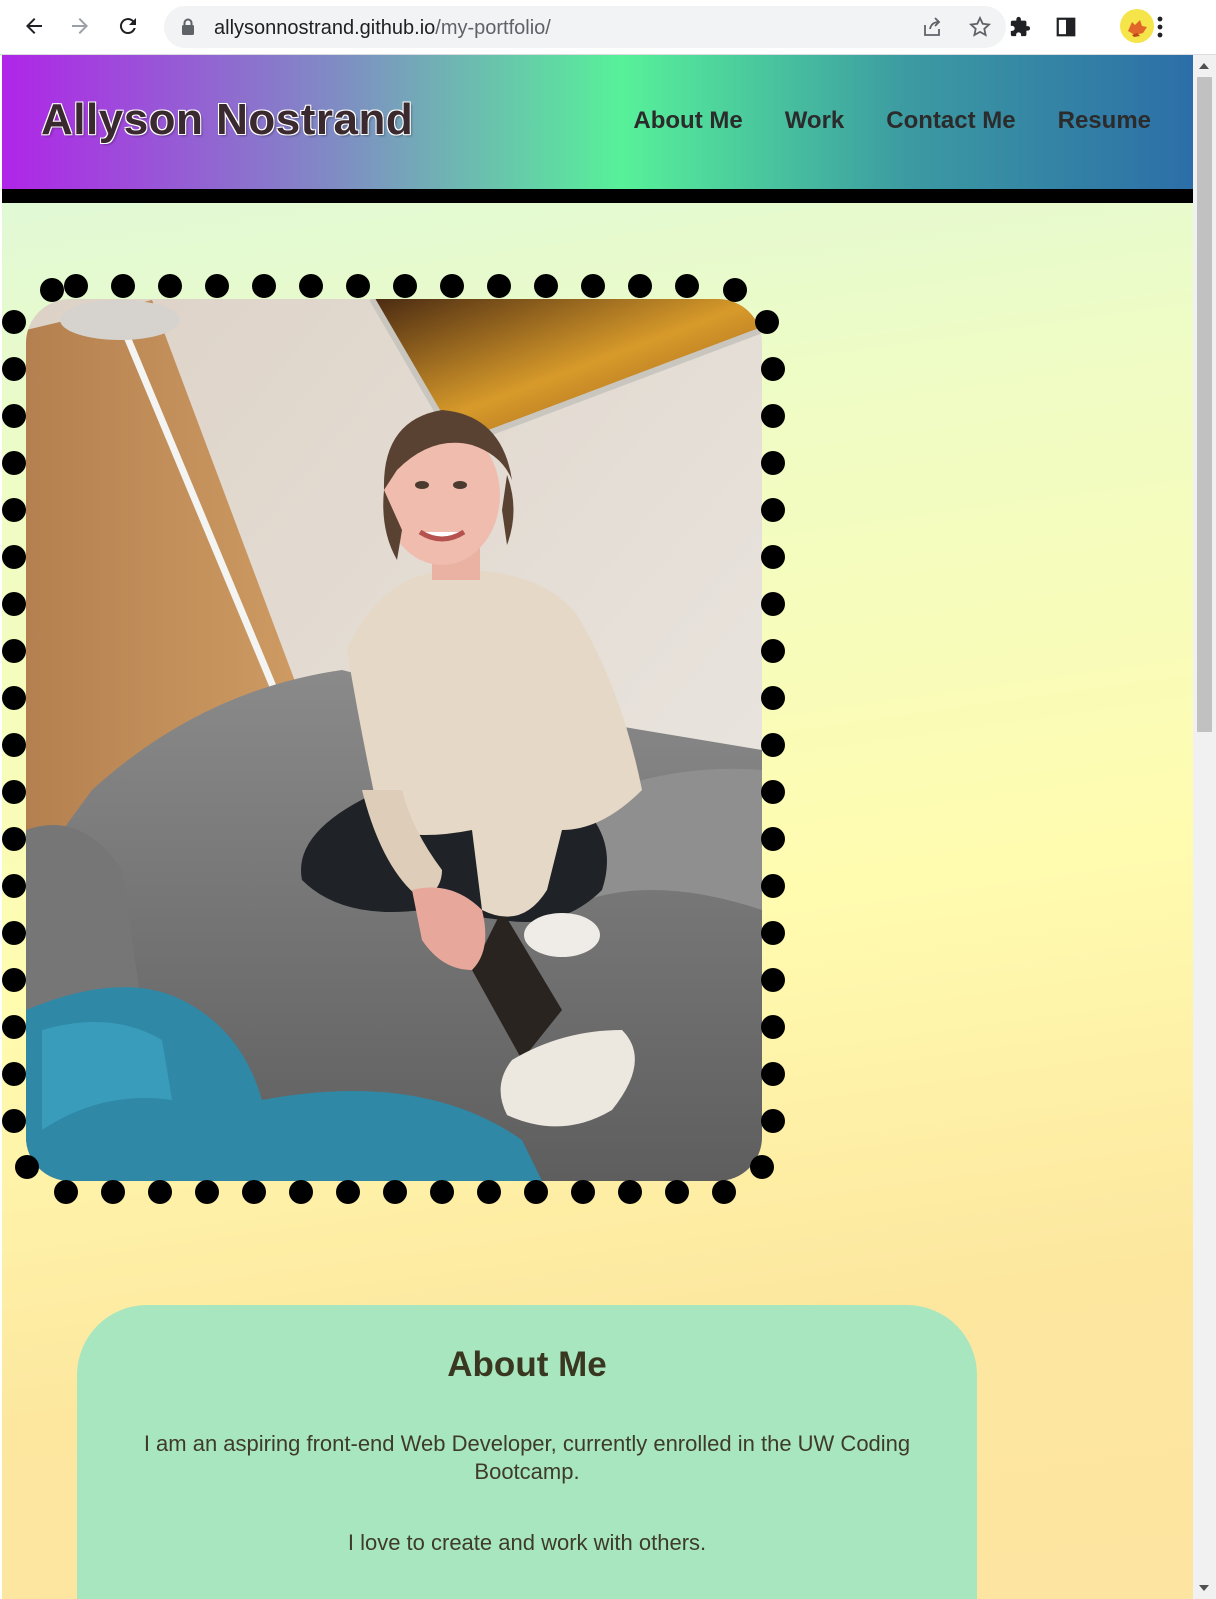 The width and height of the screenshot is (1216, 1599). Describe the element at coordinates (687, 121) in the screenshot. I see `nav-link-about-me: About Me` at that location.